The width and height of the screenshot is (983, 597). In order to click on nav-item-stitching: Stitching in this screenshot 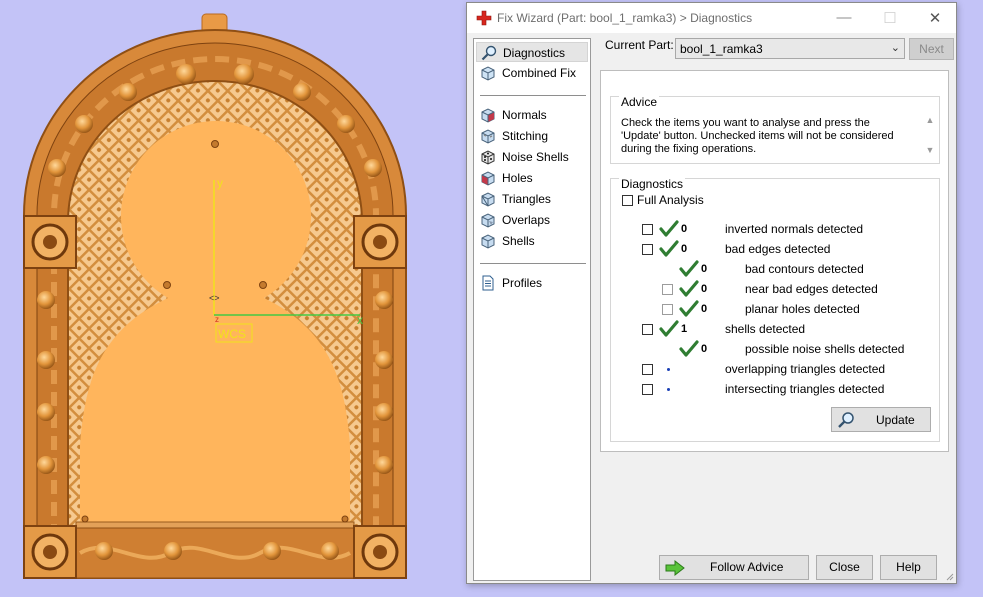, I will do `click(532, 136)`.